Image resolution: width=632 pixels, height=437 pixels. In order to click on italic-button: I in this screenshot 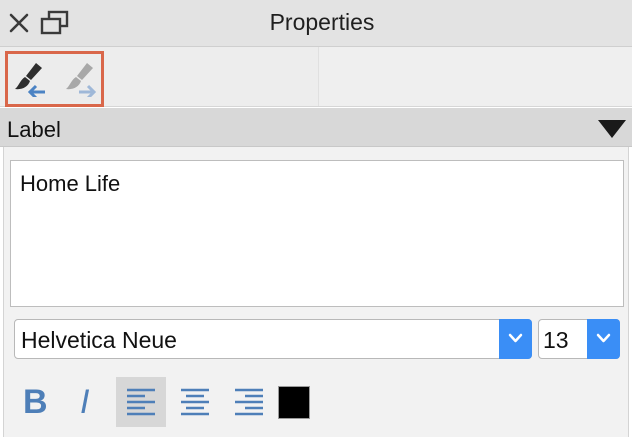, I will do `click(87, 402)`.